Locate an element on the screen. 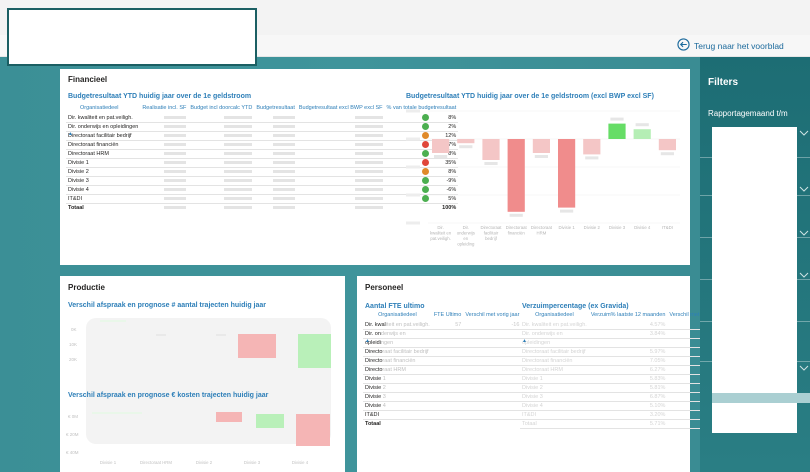 The height and width of the screenshot is (472, 810). table-row: Divisie 2 is located at coordinates (442, 388).